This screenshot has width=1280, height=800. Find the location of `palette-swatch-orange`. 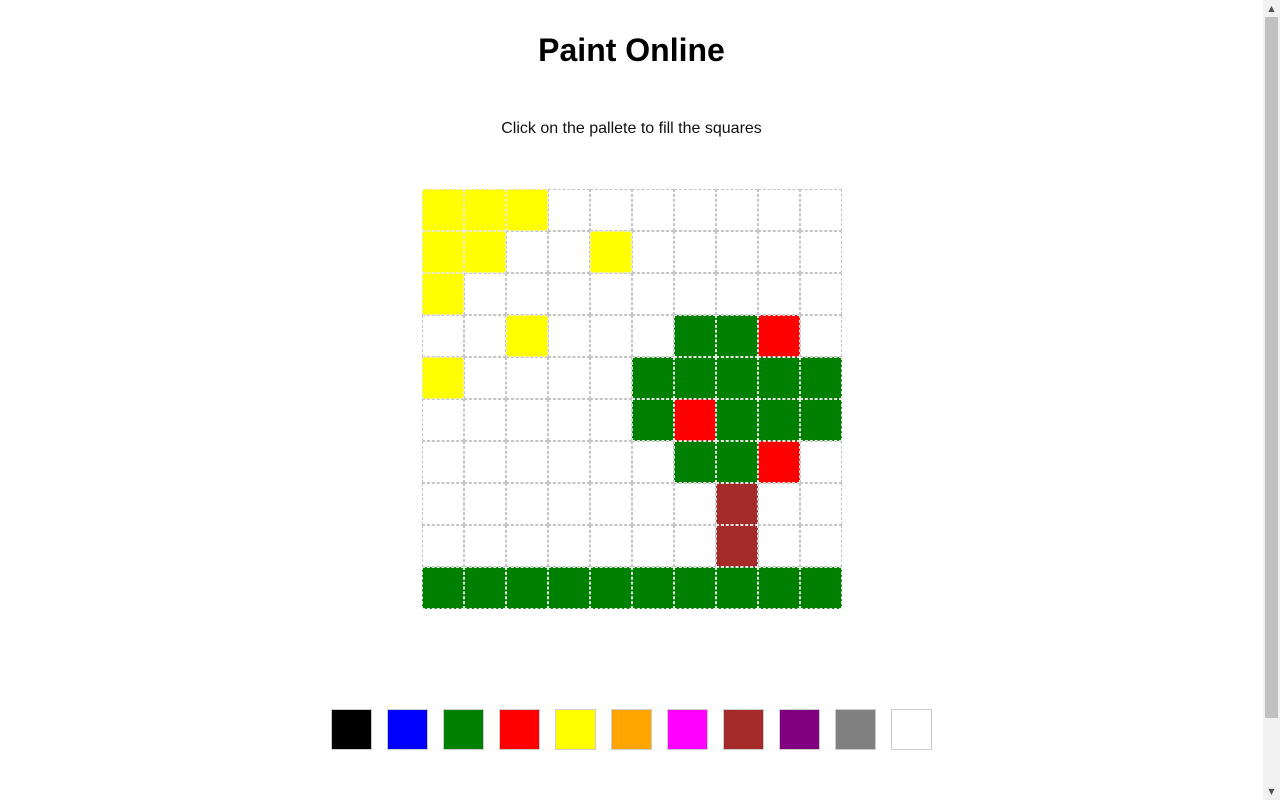

palette-swatch-orange is located at coordinates (631, 729).